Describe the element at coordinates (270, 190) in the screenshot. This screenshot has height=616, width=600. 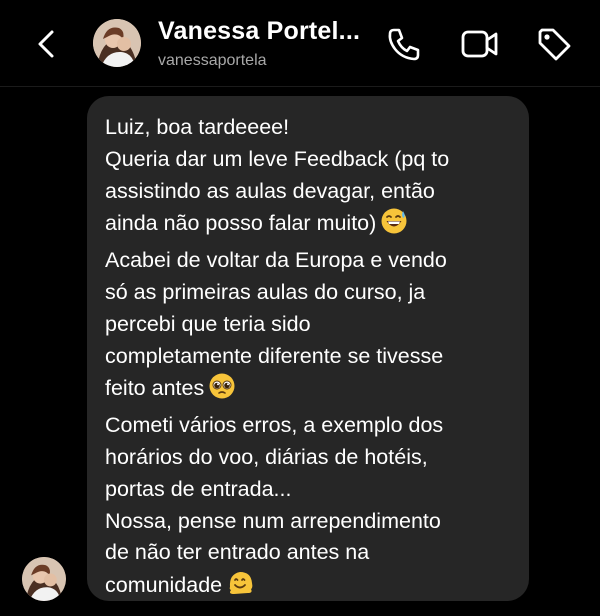
I see `message-line: assistindo as aulas devagar, então` at that location.